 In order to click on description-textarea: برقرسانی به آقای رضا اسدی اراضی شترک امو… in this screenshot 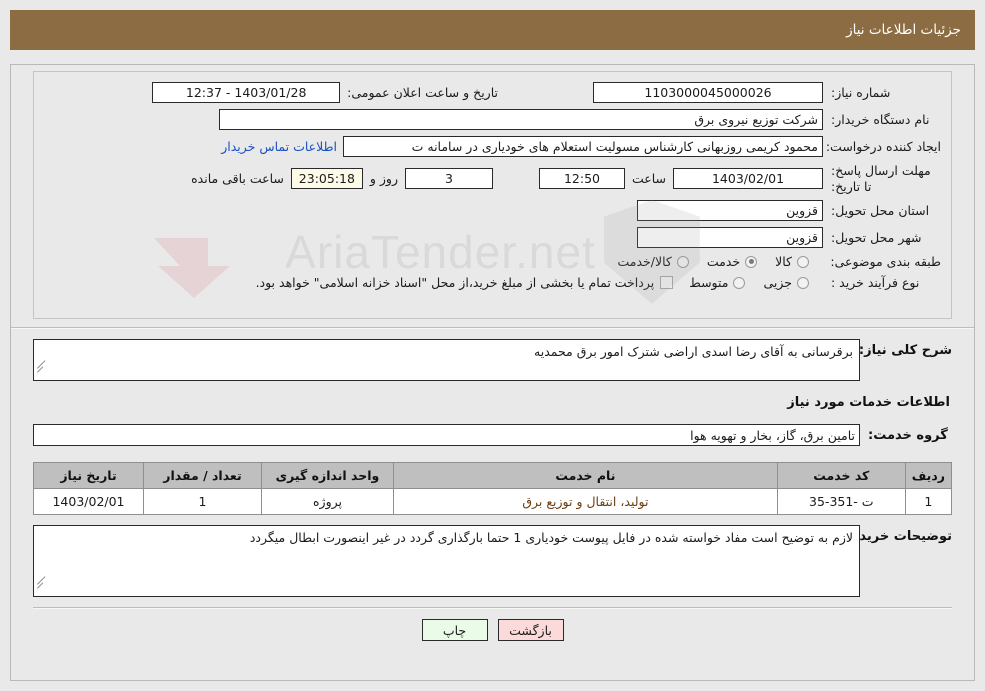, I will do `click(446, 360)`.